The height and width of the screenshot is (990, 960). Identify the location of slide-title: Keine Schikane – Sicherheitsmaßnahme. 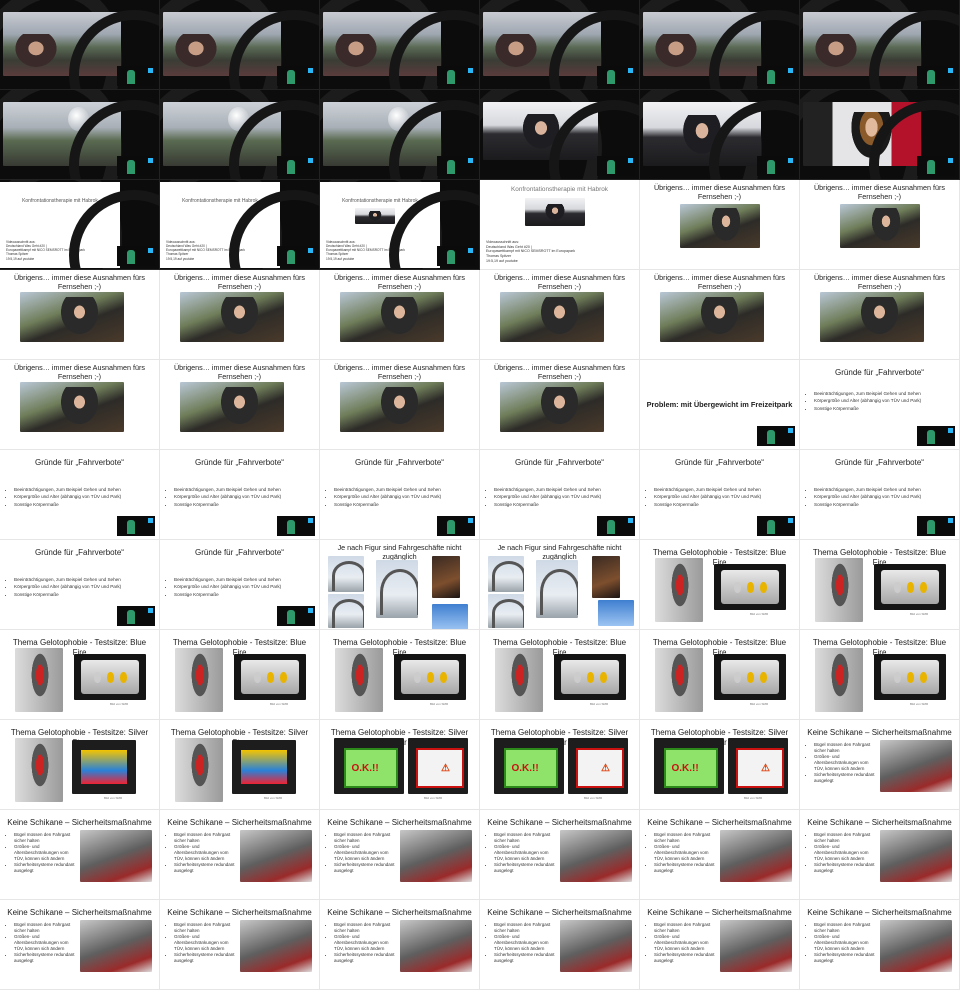
(879, 822).